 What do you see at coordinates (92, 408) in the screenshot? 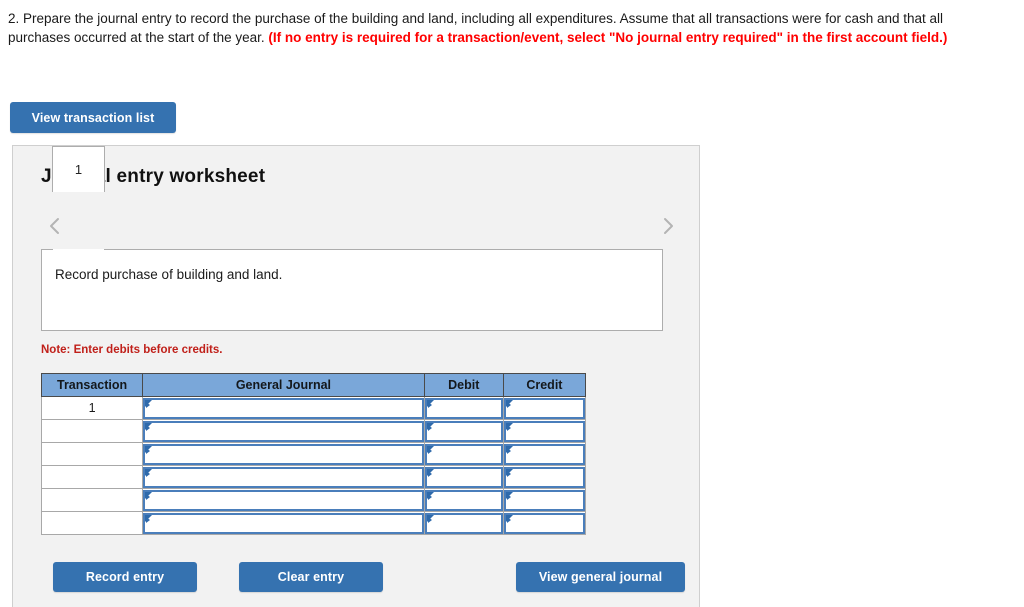
I see `transaction-number-cell: 1` at bounding box center [92, 408].